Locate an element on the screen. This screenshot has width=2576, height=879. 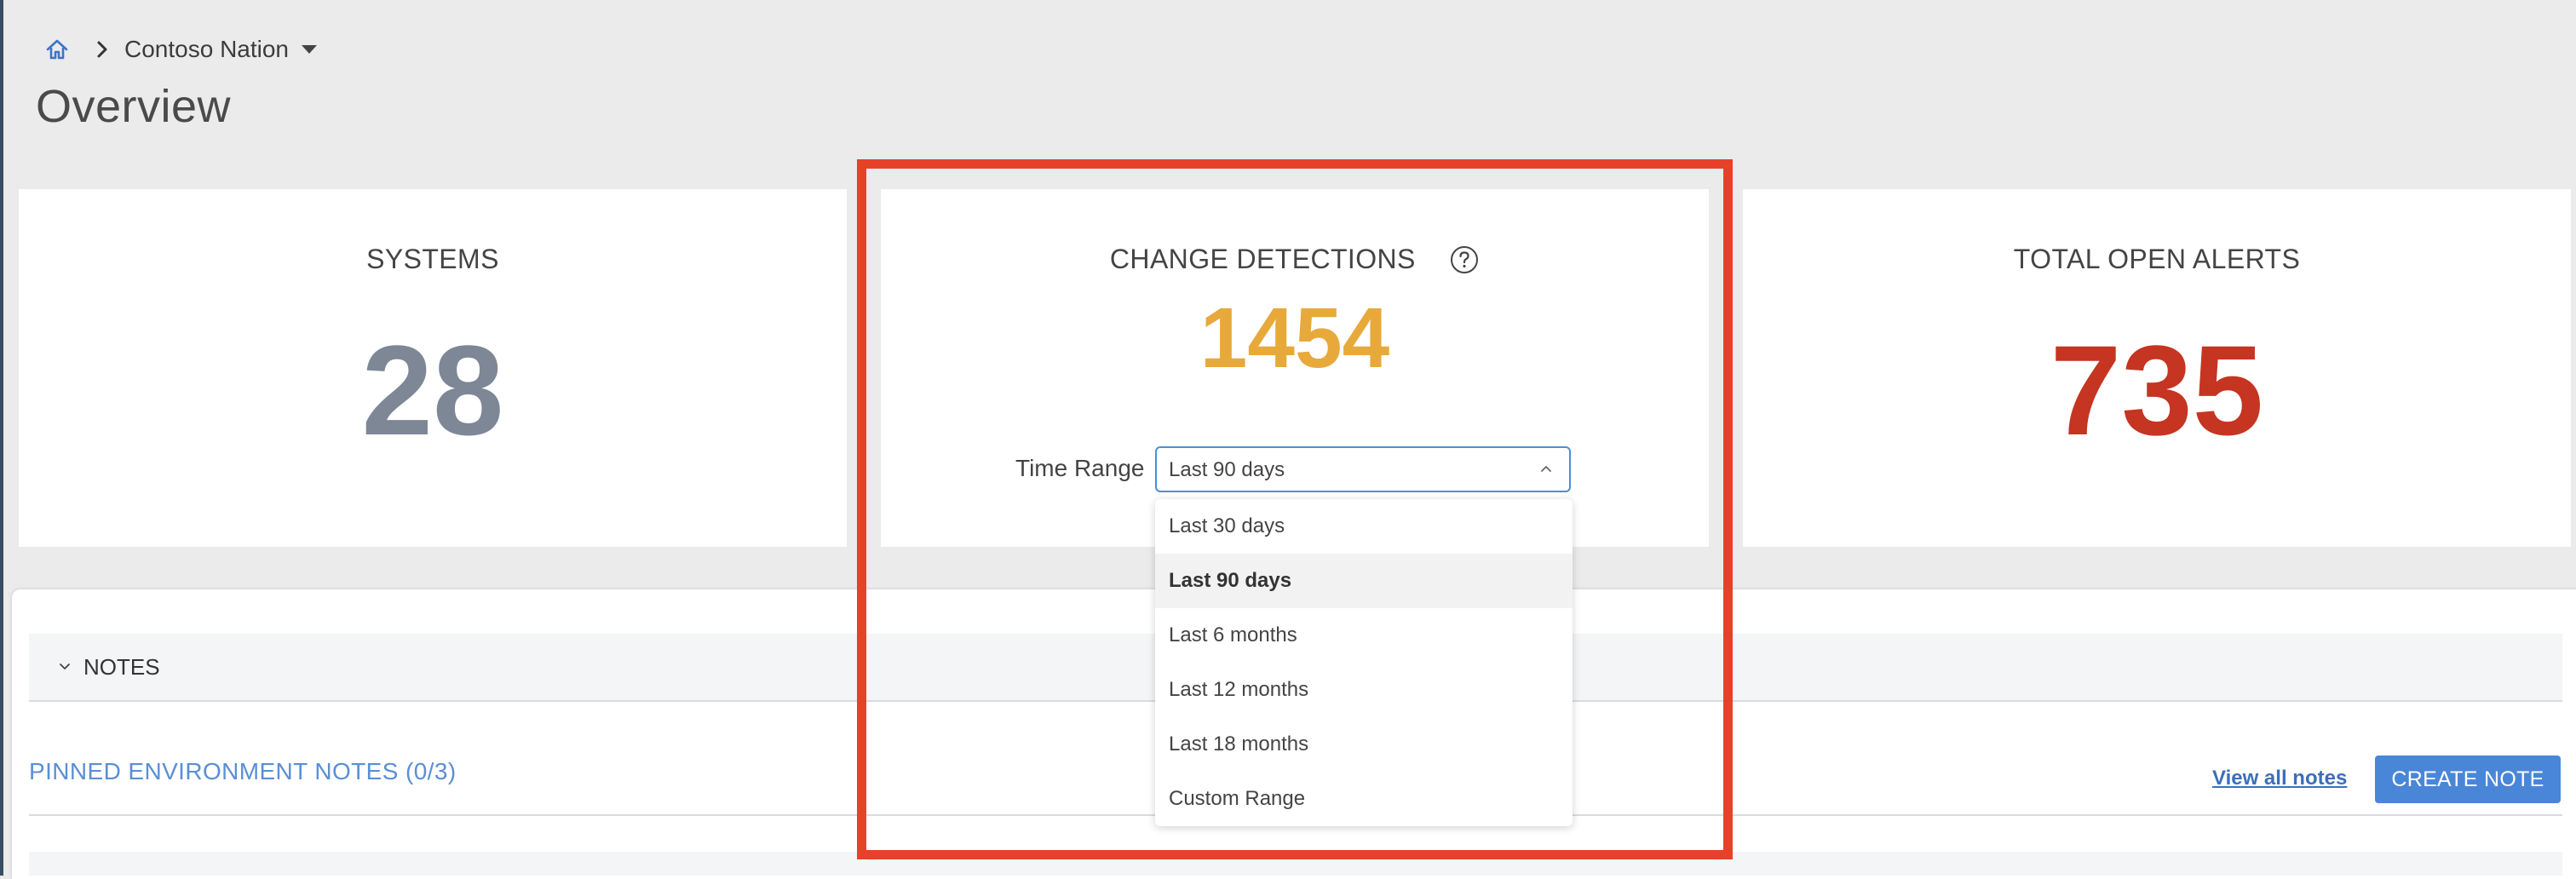
systems-title: SYSTEMS is located at coordinates (433, 259).